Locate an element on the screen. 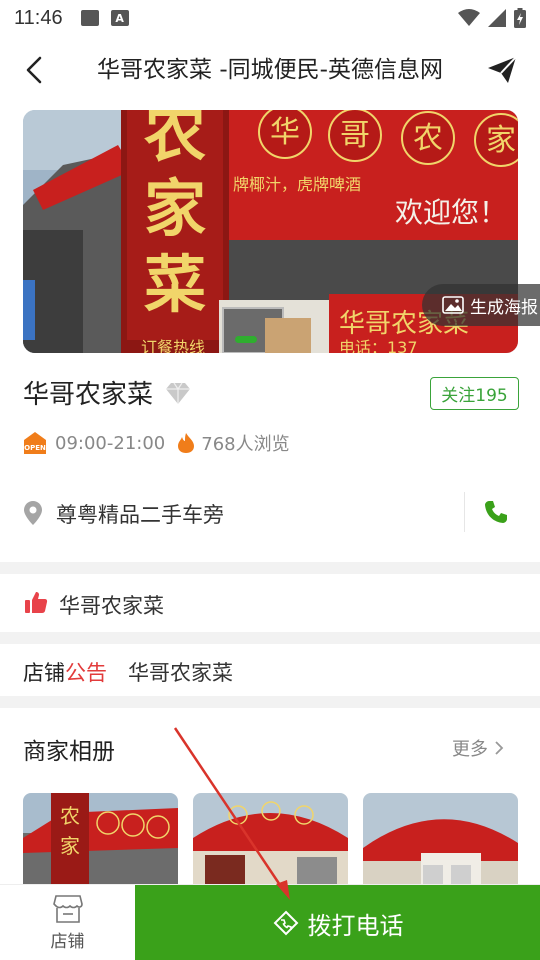 The image size is (540, 960). poster-label: 生成海报 is located at coordinates (504, 307).